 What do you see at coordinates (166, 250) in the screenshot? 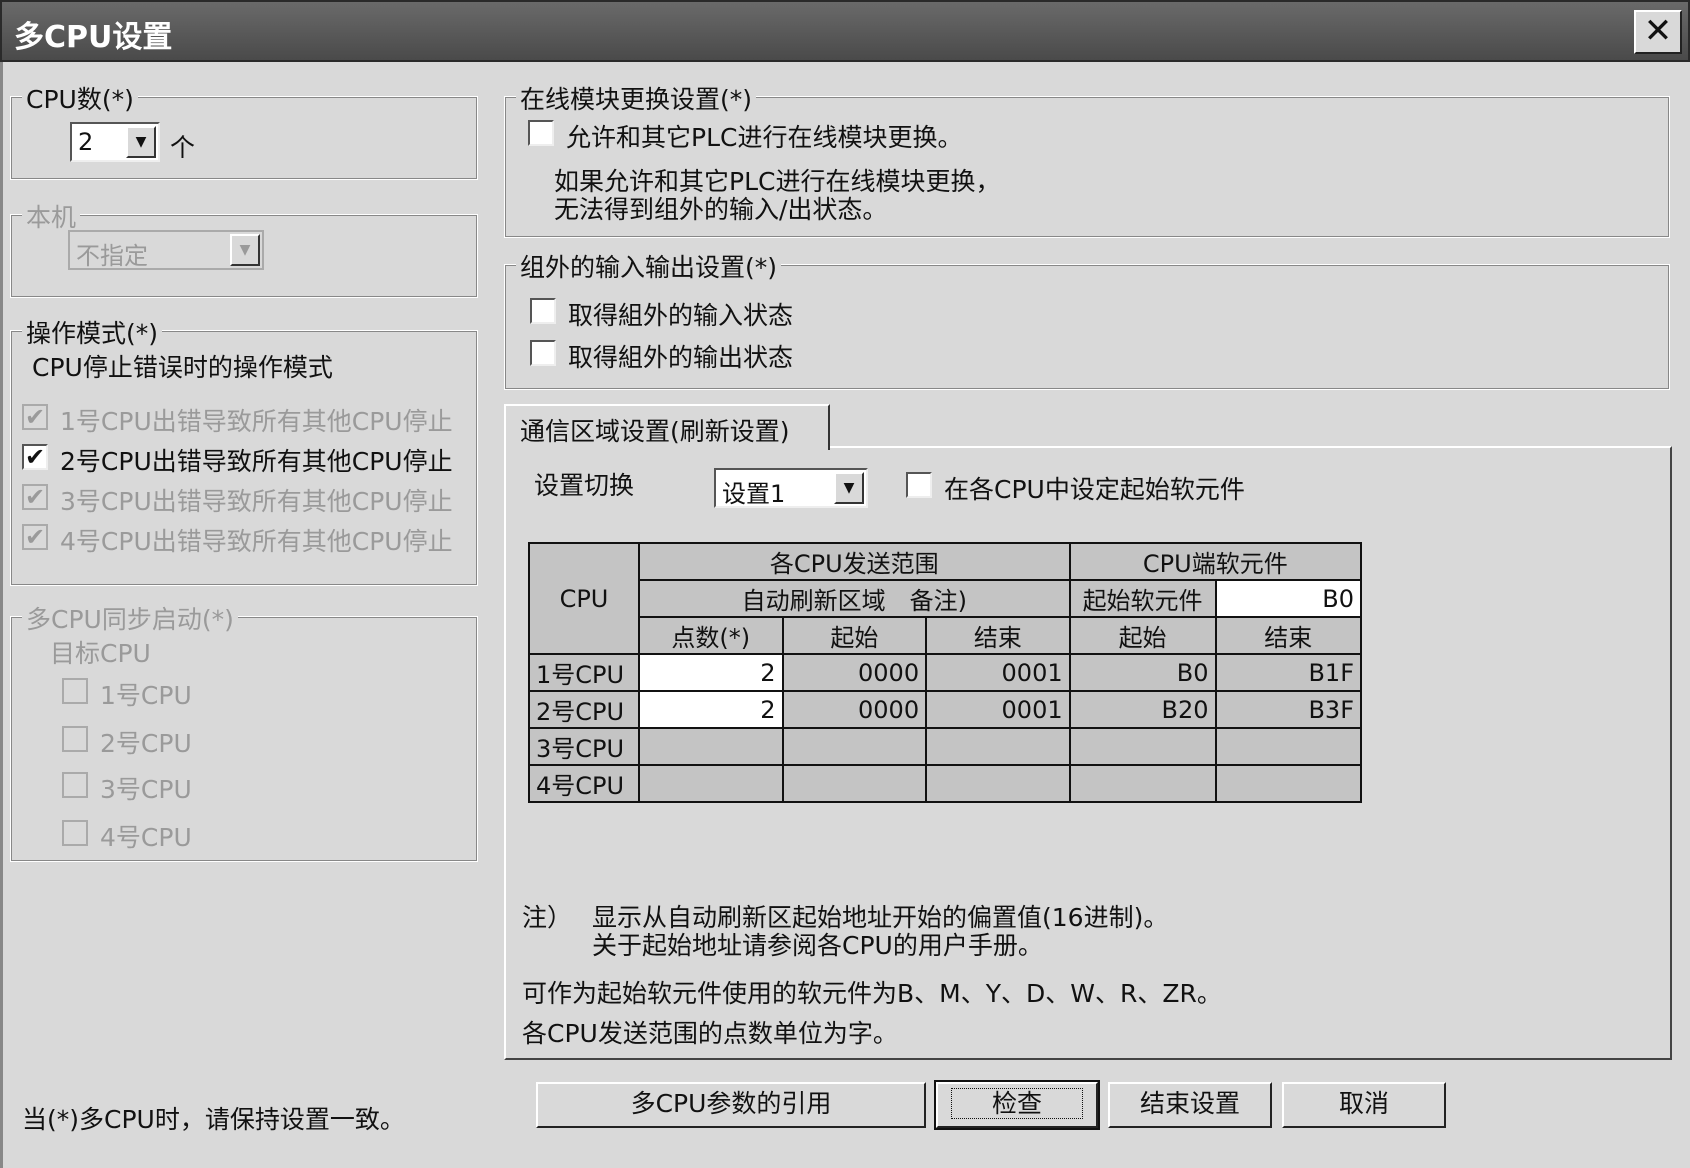
I see `local-select: 不指定 ▼` at bounding box center [166, 250].